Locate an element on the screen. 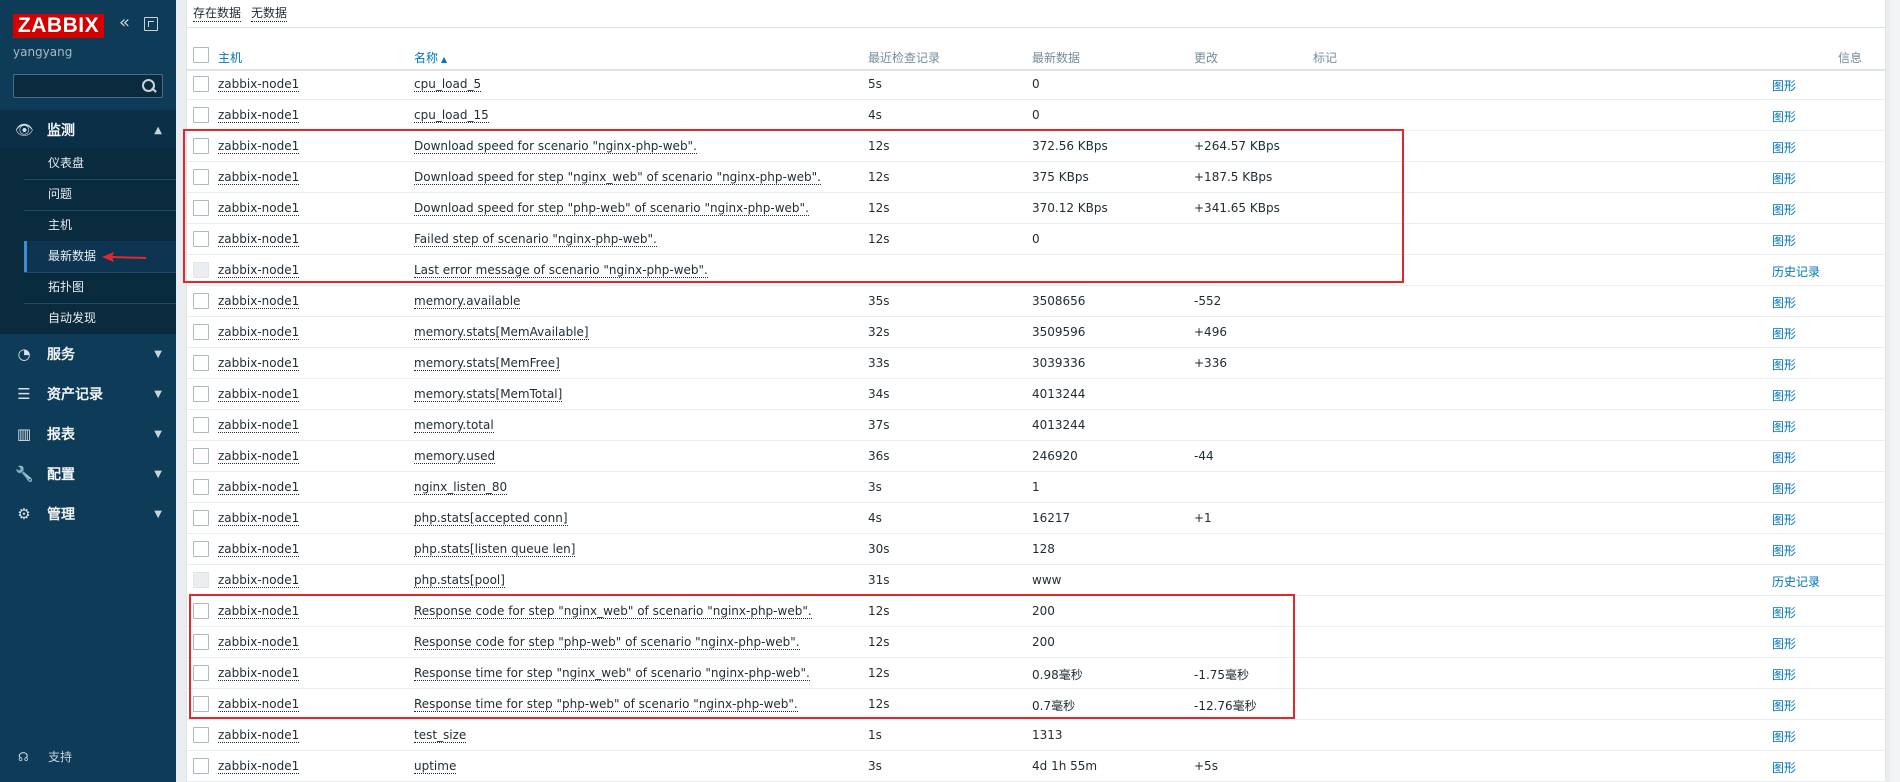  sub-item-hosts: 主机 is located at coordinates (100, 225).